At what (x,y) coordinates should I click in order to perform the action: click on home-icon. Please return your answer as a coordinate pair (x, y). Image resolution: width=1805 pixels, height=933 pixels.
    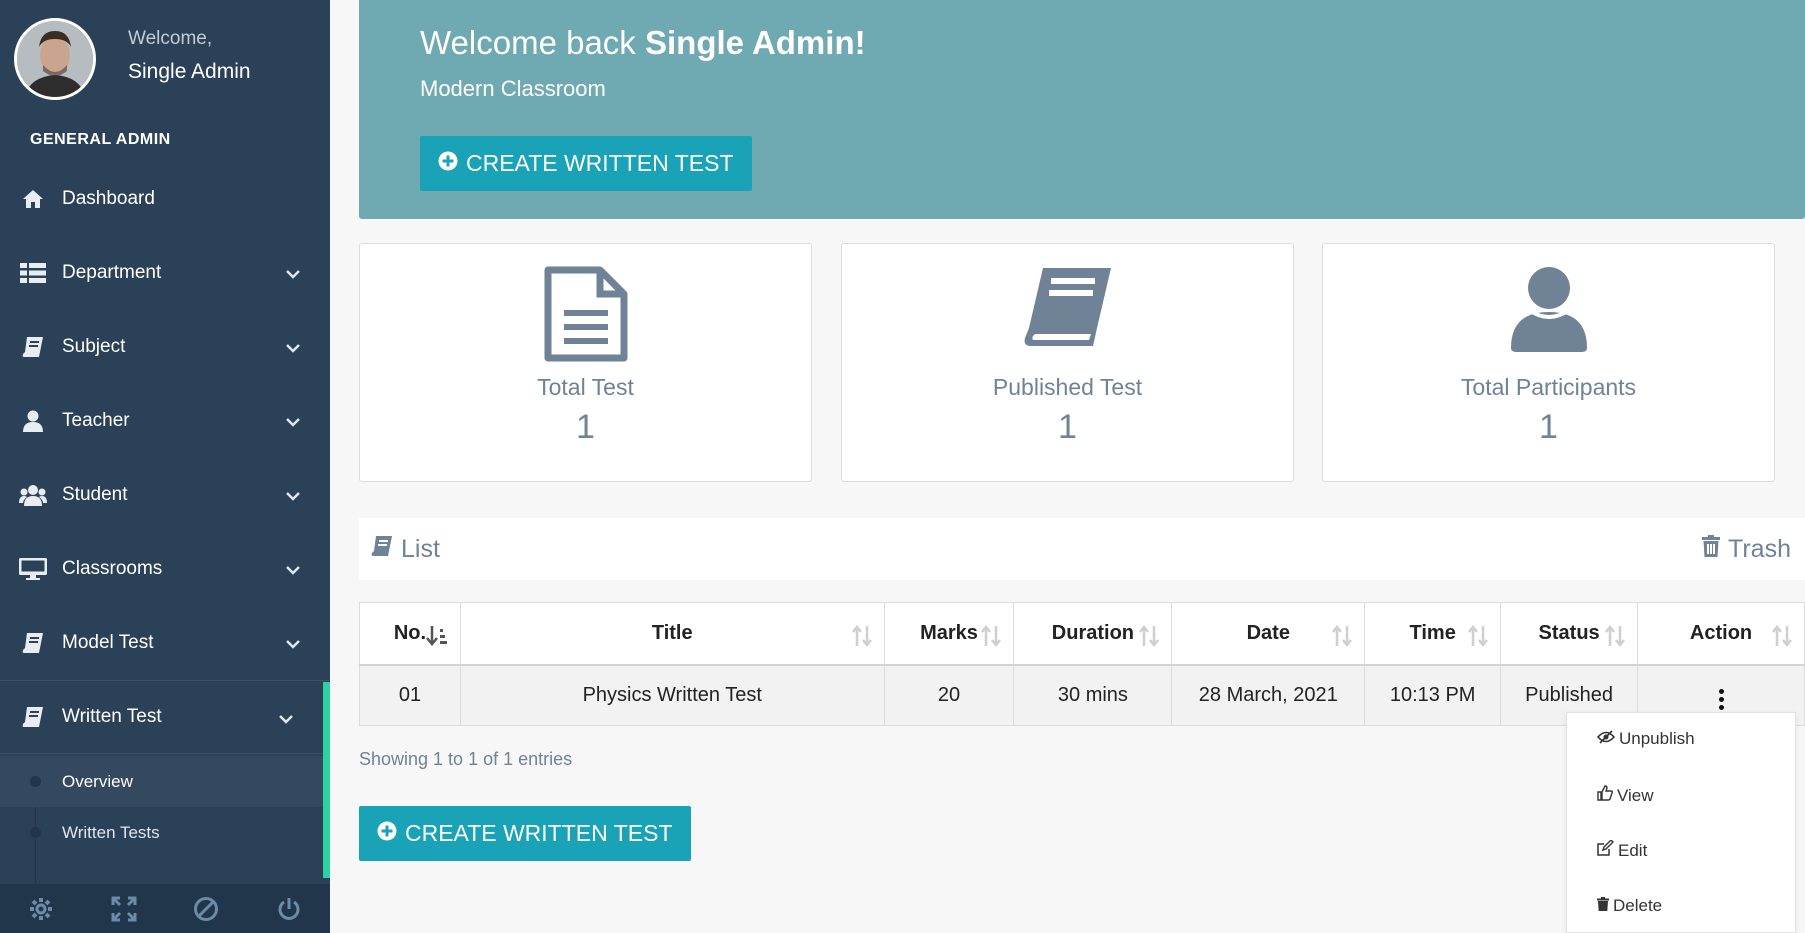
    Looking at the image, I should click on (33, 199).